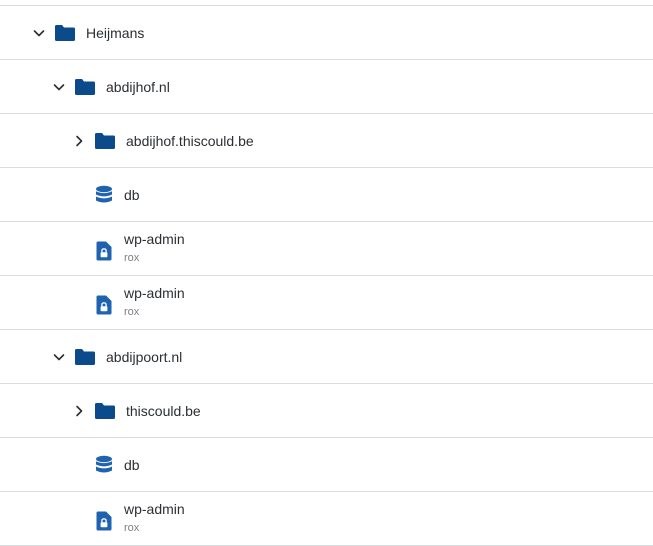  Describe the element at coordinates (190, 140) in the screenshot. I see `tree-item-label: abdijhof.thiscould.be` at that location.